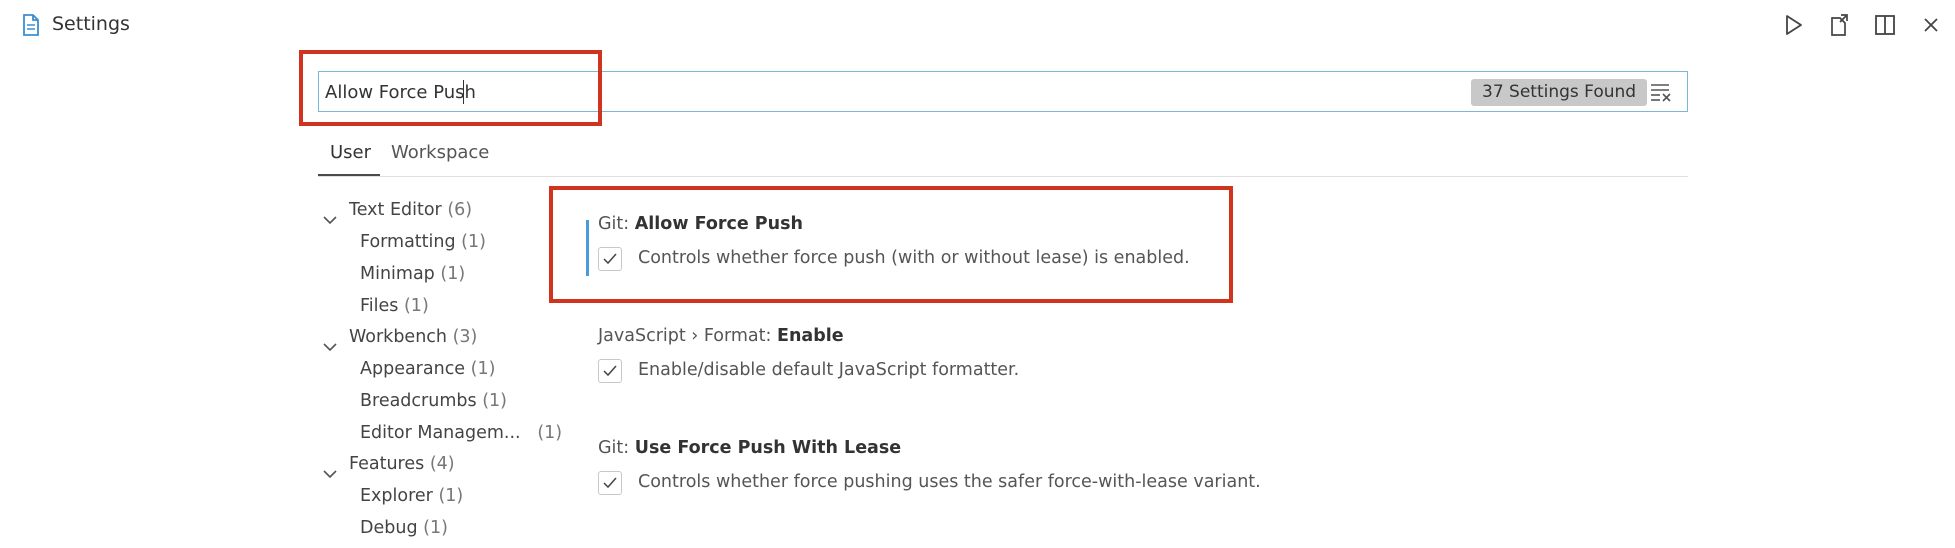 This screenshot has width=1955, height=548. What do you see at coordinates (721, 336) in the screenshot?
I see `setting-title: JavaScript › Format: Enable` at bounding box center [721, 336].